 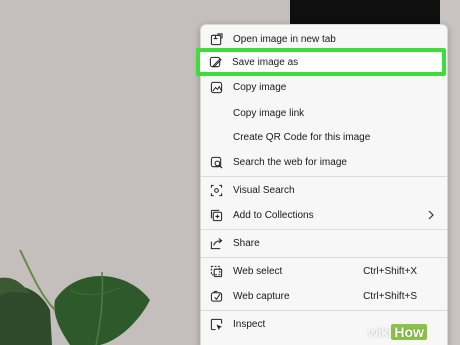 What do you see at coordinates (324, 113) in the screenshot?
I see `menu-item-copy-image-link: Copy image link` at bounding box center [324, 113].